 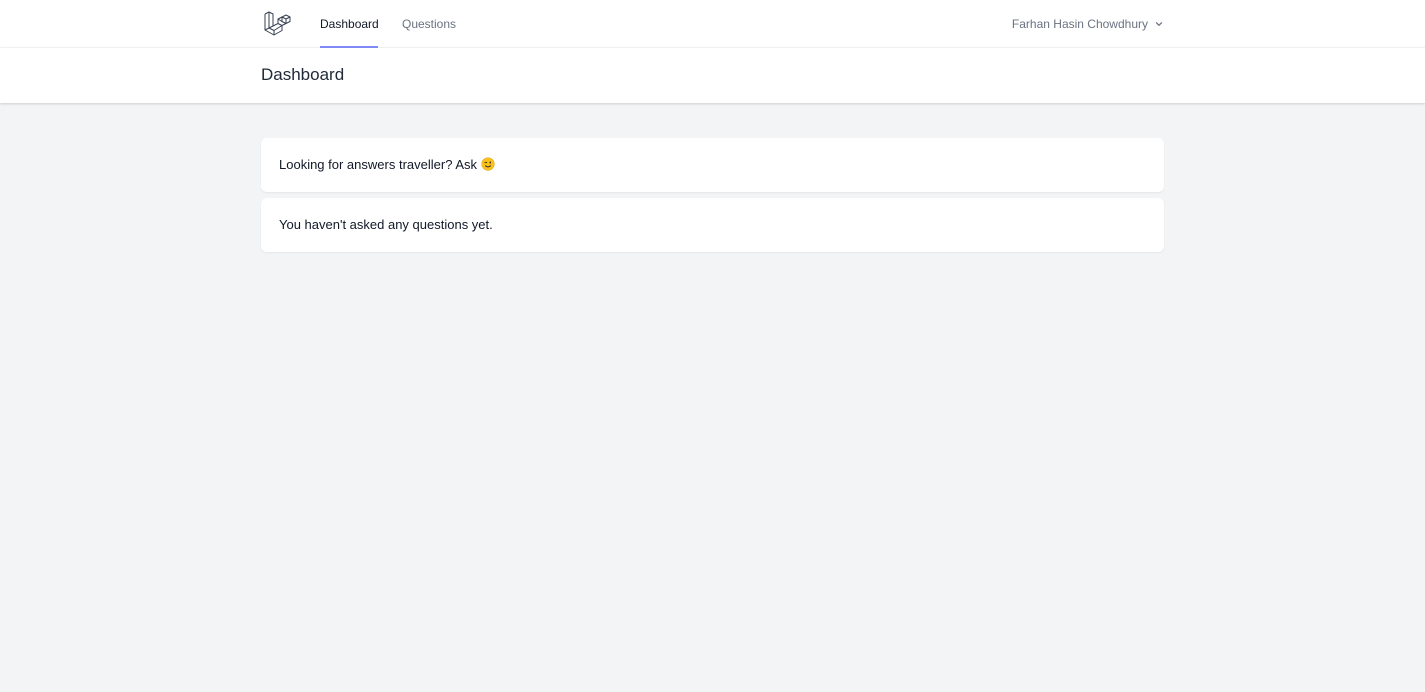 What do you see at coordinates (349, 24) in the screenshot?
I see `nav-link-dashboard: Dashboard` at bounding box center [349, 24].